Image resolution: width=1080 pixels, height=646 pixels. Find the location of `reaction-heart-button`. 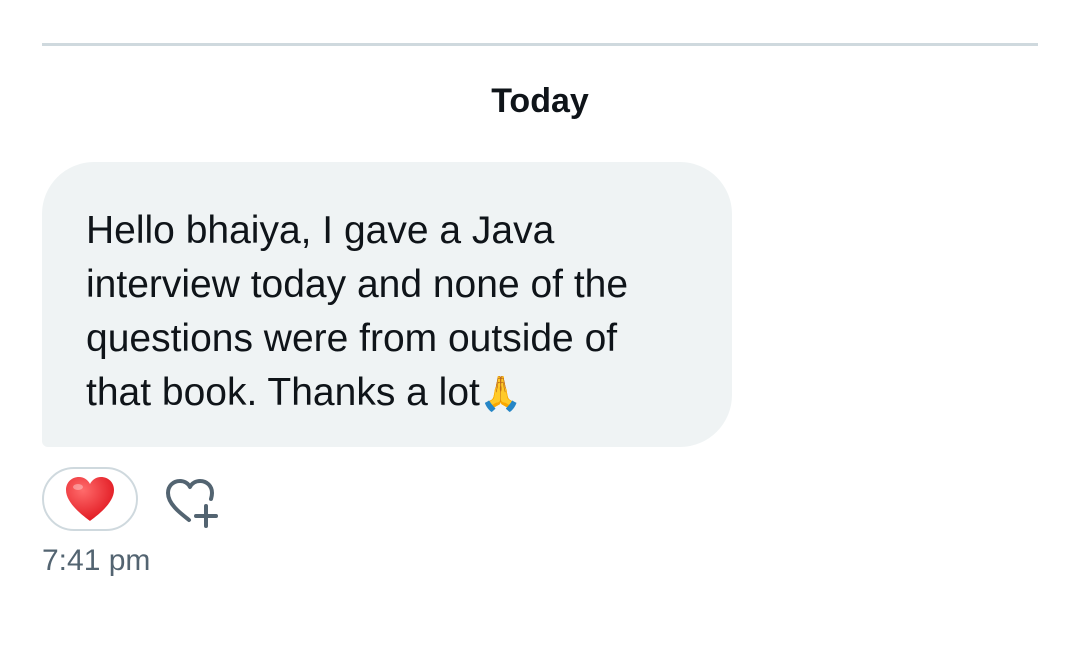

reaction-heart-button is located at coordinates (90, 499).